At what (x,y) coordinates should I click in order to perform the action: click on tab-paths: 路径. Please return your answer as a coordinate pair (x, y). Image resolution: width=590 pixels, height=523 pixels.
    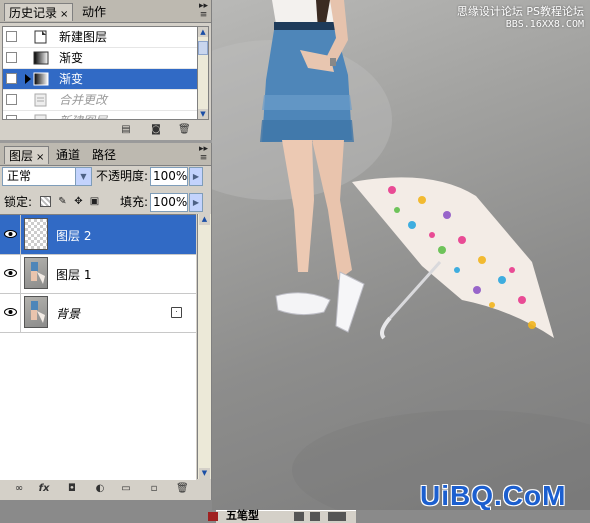
    Looking at the image, I should click on (104, 155).